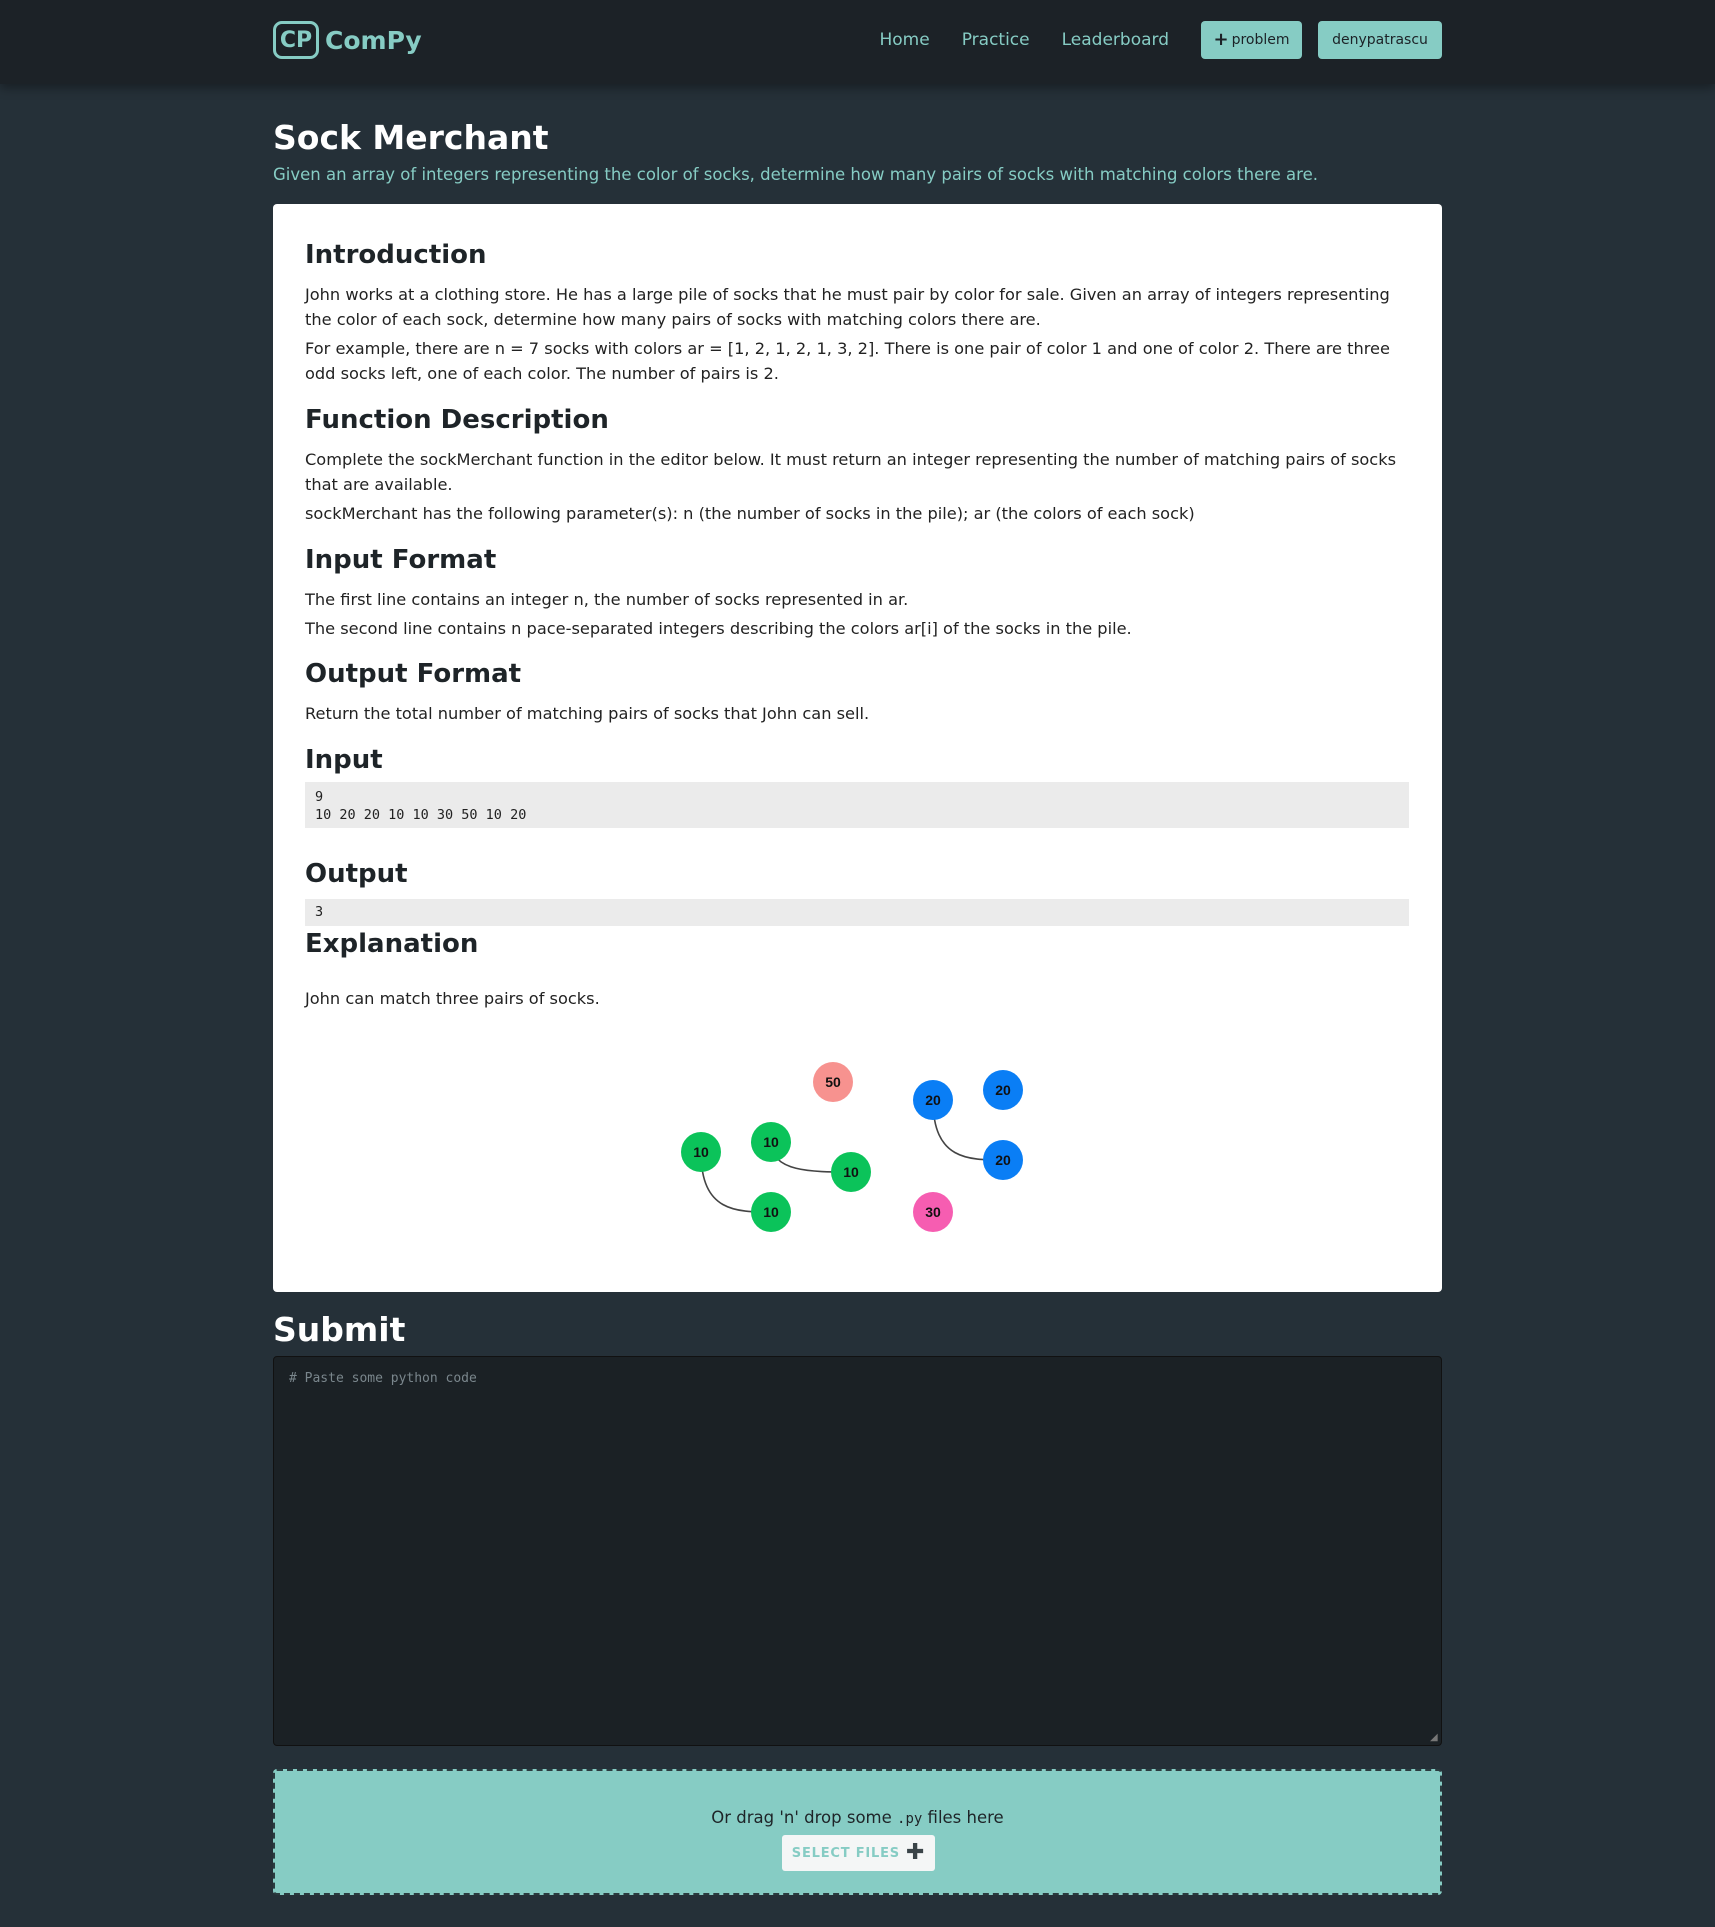 The width and height of the screenshot is (1715, 1927). I want to click on sock-node-label: 30, so click(933, 1212).